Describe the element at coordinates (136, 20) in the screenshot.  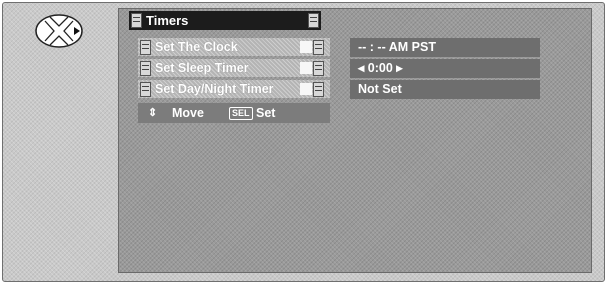
I see `menu-tab-left-icon` at that location.